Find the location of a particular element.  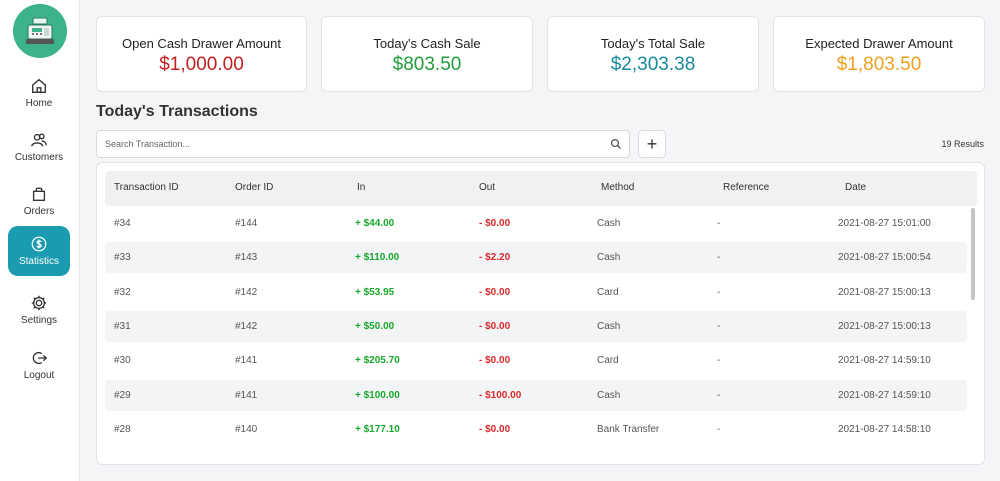

cell-in: + $44.00 is located at coordinates (375, 223).